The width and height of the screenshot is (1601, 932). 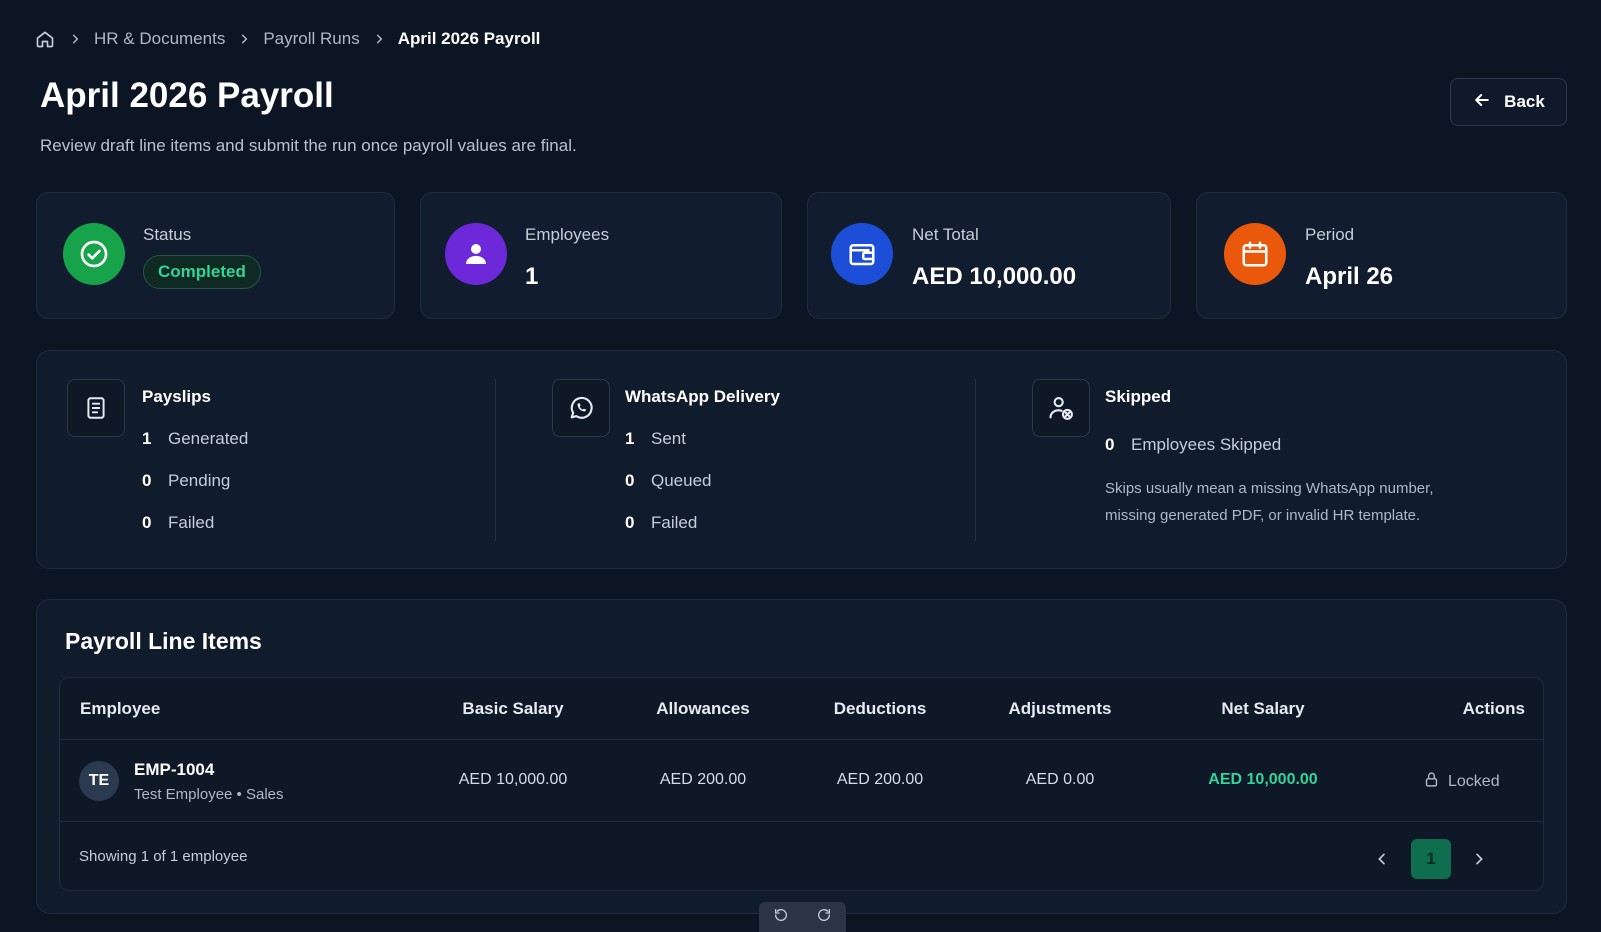 I want to click on column-header: Basic Salary, so click(x=513, y=708).